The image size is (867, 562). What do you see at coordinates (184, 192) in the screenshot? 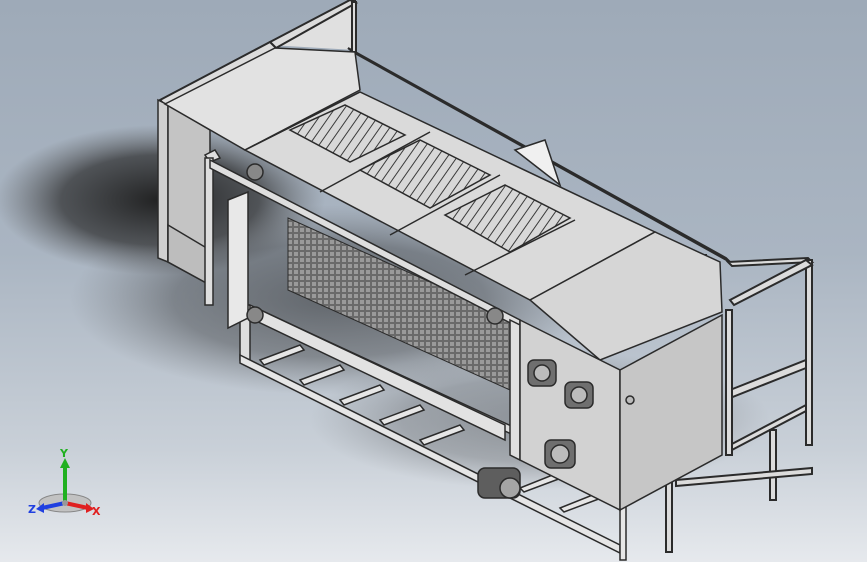
I see `left-end-housing` at bounding box center [184, 192].